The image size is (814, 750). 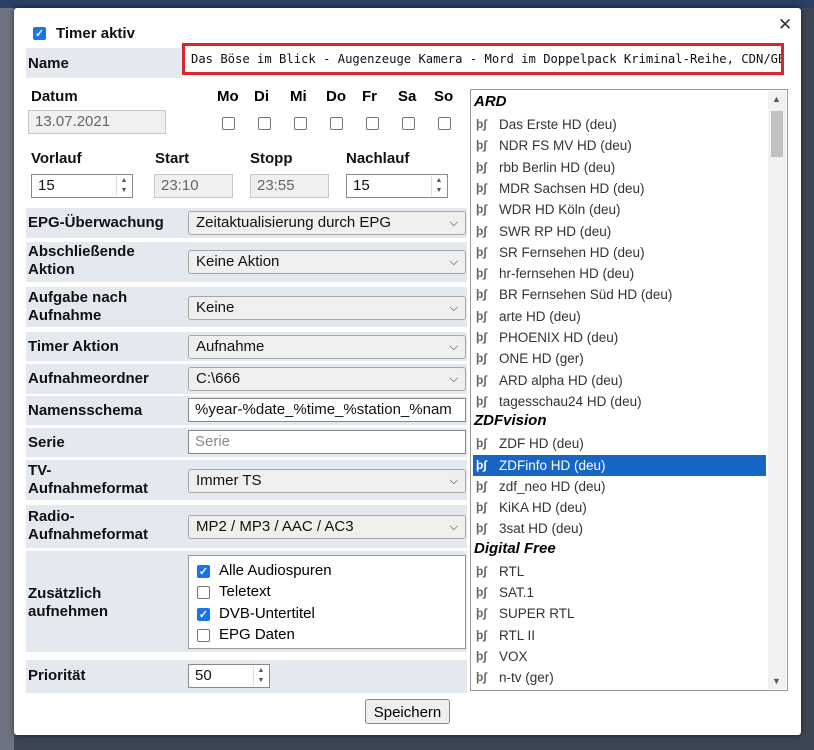 What do you see at coordinates (300, 123) in the screenshot?
I see `day-checkbox-mi` at bounding box center [300, 123].